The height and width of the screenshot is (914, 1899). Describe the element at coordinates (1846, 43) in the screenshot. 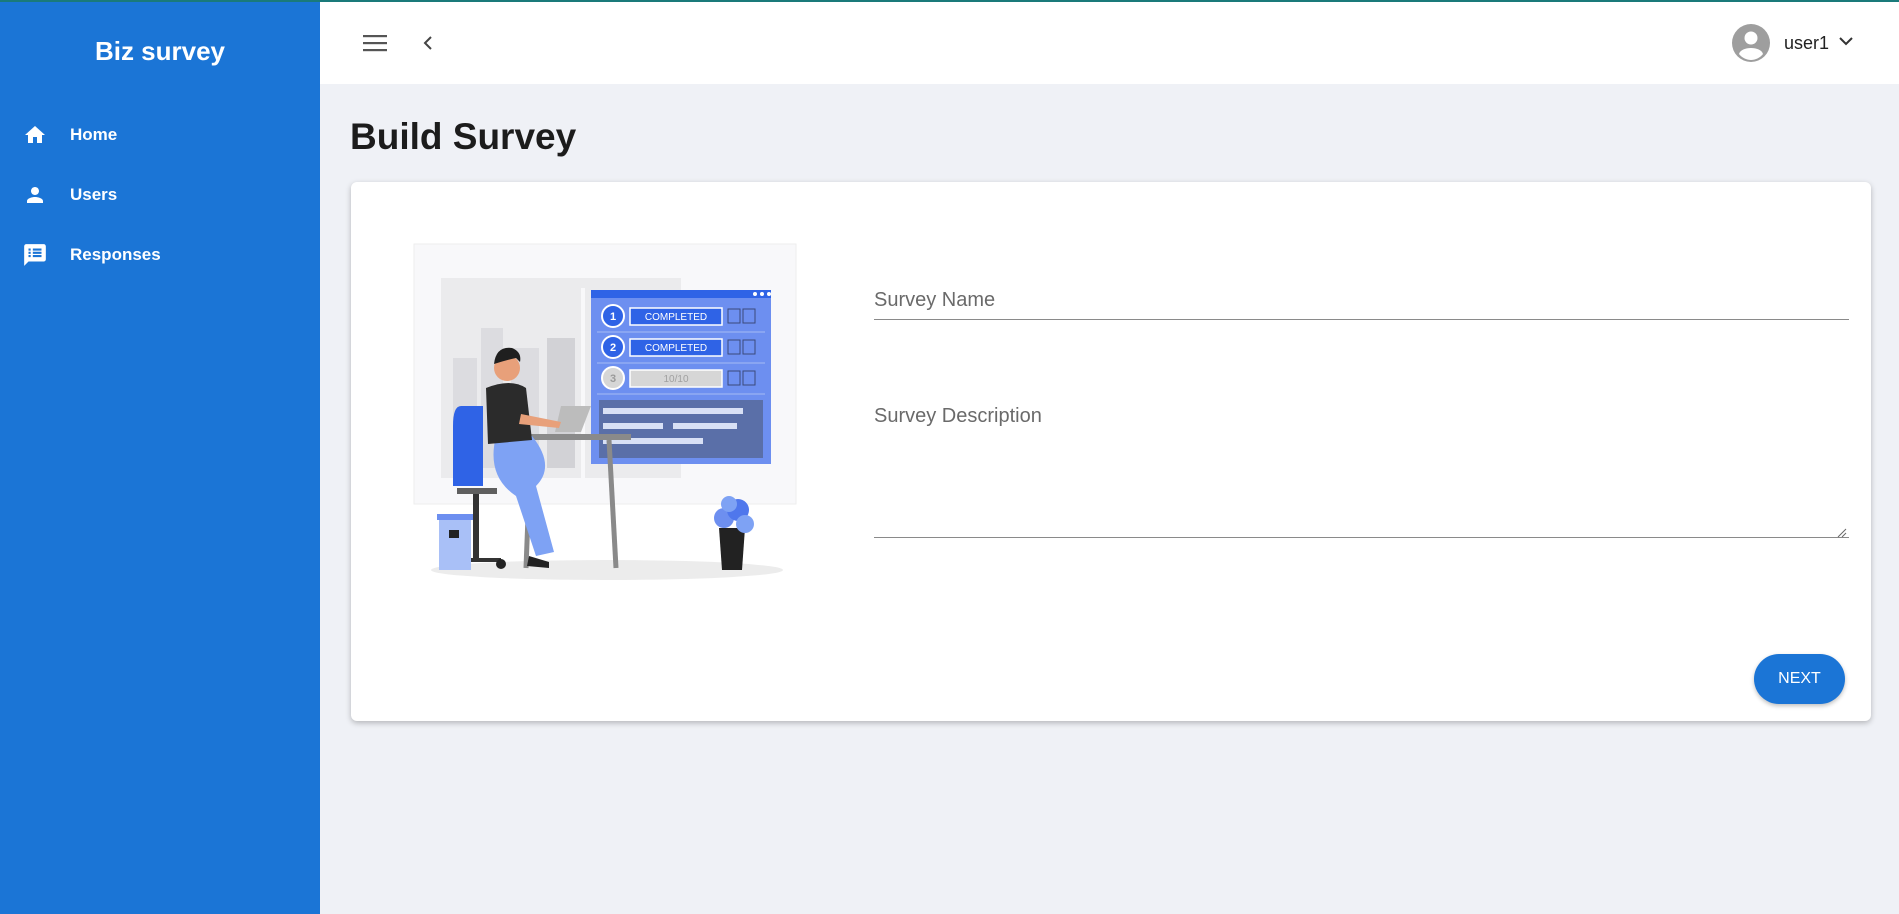

I see `chevron-down-icon` at that location.